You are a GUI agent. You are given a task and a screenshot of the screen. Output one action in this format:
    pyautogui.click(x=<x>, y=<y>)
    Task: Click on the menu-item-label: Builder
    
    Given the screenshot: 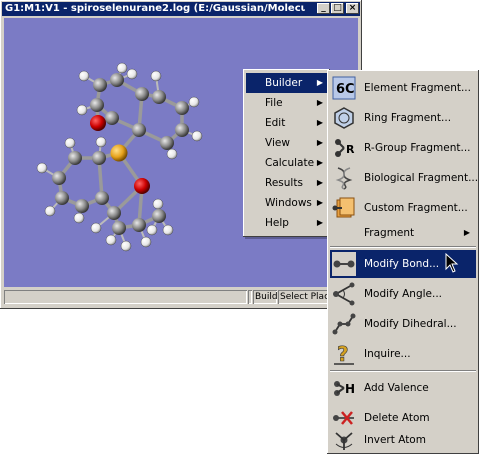 What is the action you would take?
    pyautogui.click(x=284, y=83)
    